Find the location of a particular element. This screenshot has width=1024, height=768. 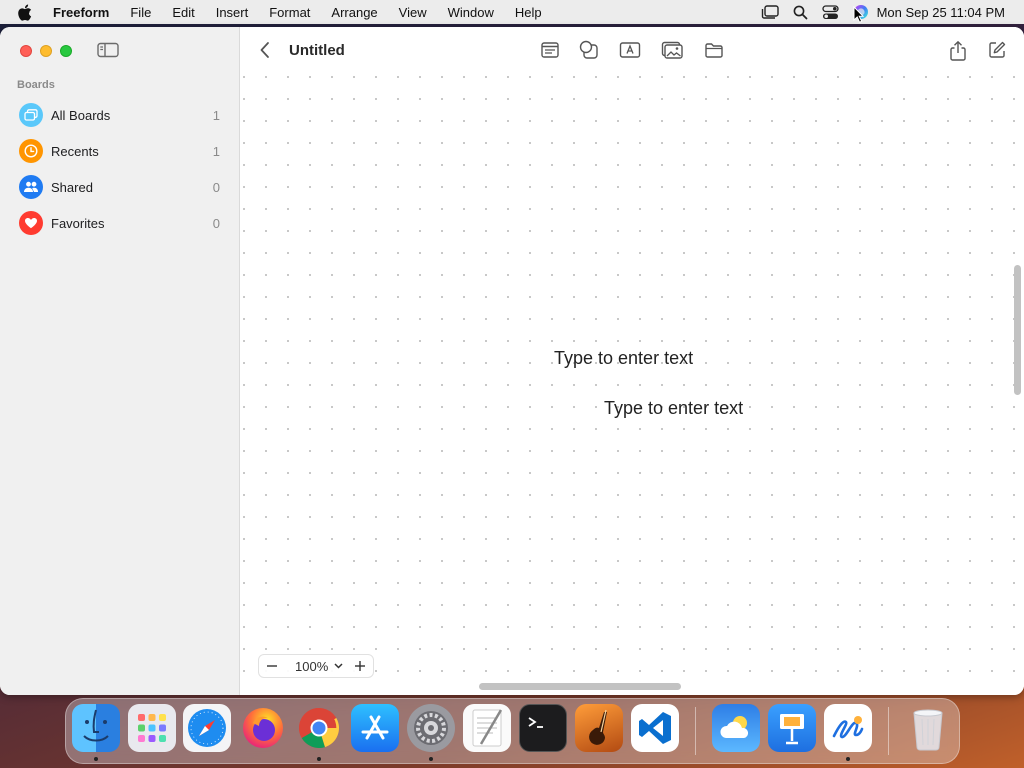

trash-icon is located at coordinates (928, 728).